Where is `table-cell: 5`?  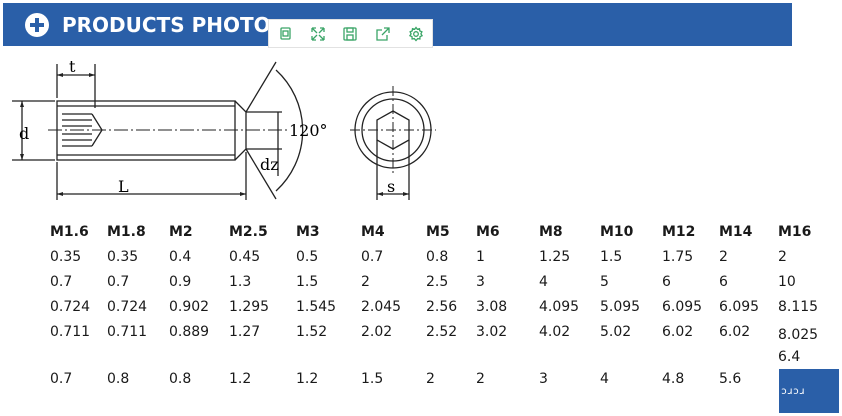 table-cell: 5 is located at coordinates (604, 282).